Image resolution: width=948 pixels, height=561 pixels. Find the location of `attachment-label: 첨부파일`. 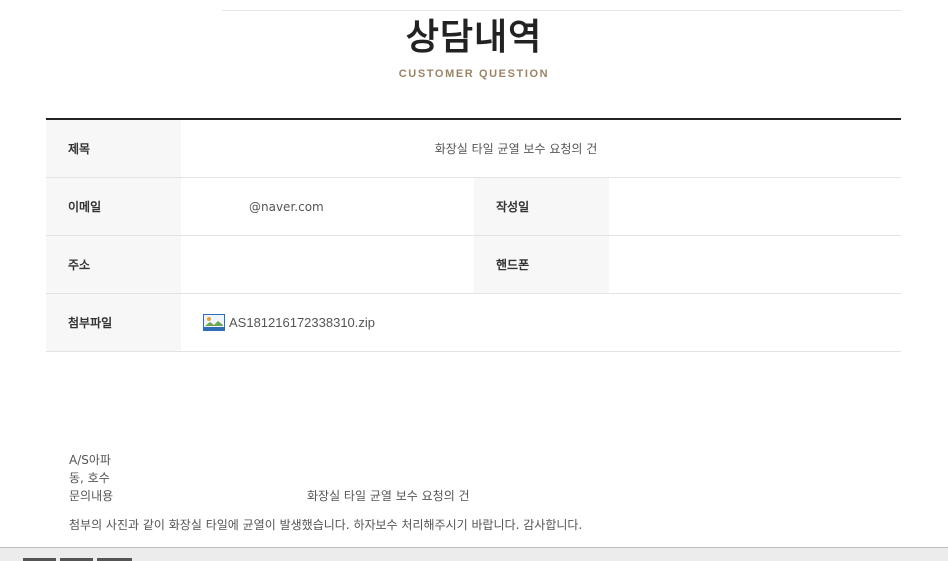

attachment-label: 첨부파일 is located at coordinates (113, 322).